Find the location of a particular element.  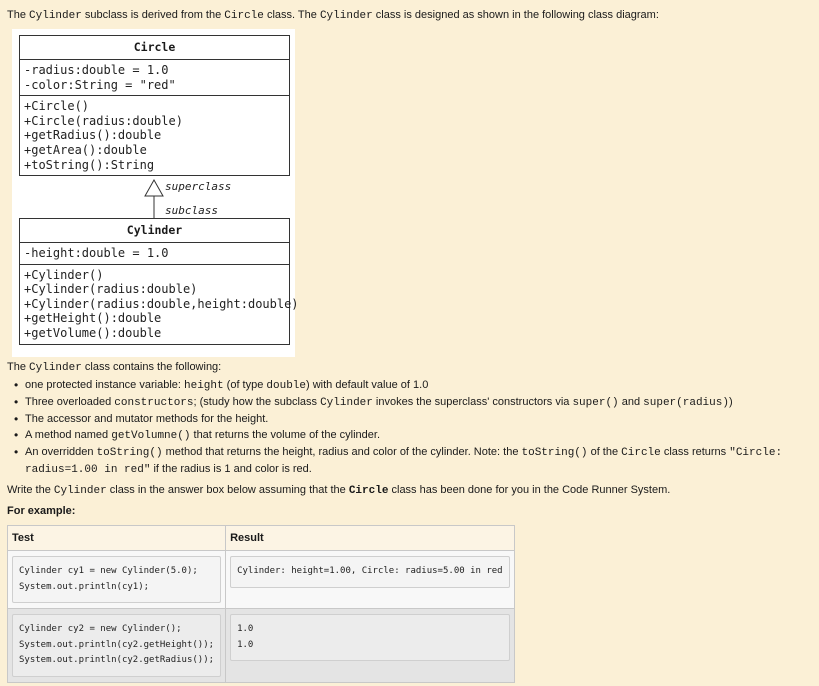

instruction-code-circle: Circle is located at coordinates (368, 491).